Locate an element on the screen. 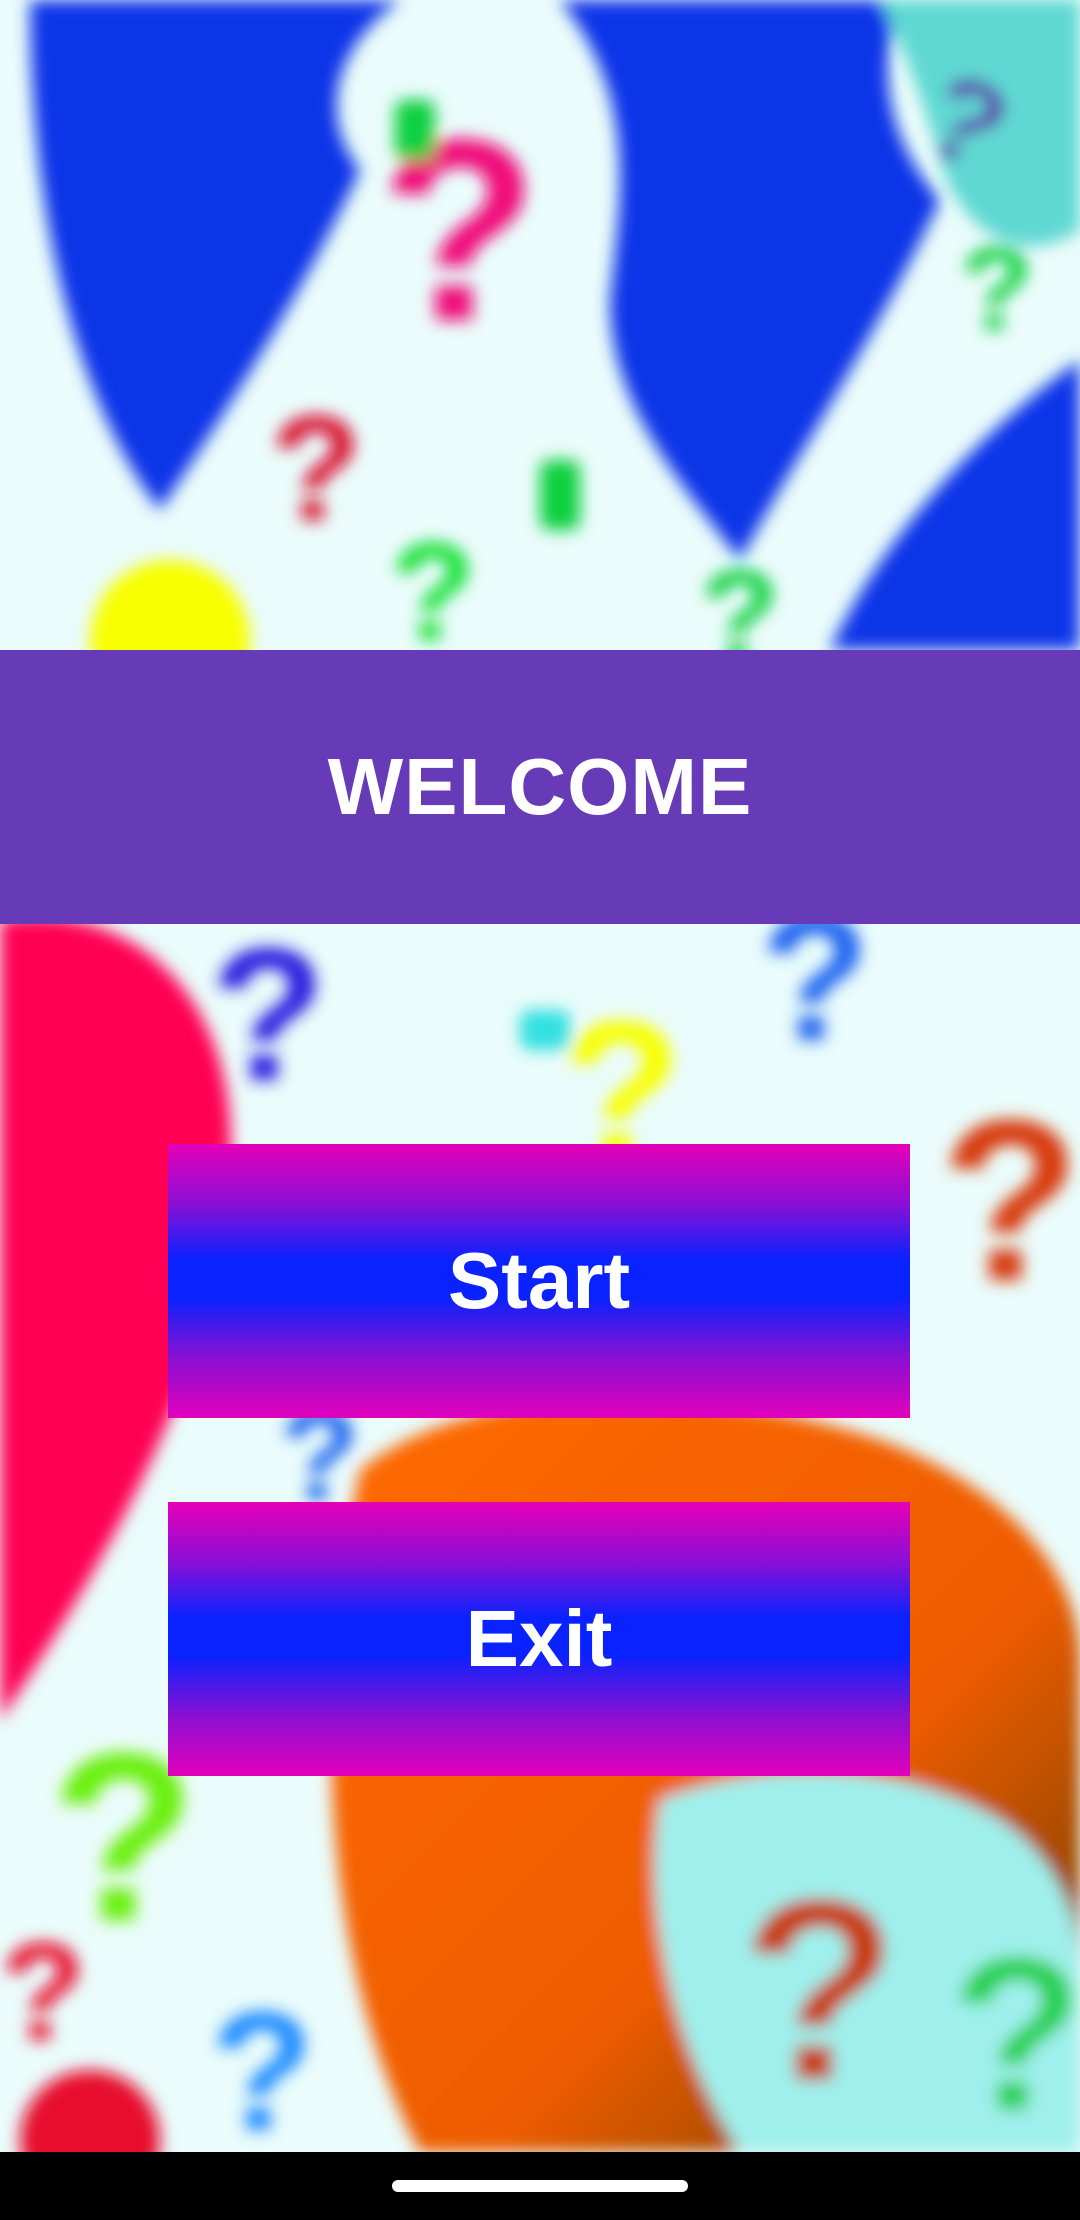 The height and width of the screenshot is (2220, 1080). home-indicator-icon is located at coordinates (540, 2186).